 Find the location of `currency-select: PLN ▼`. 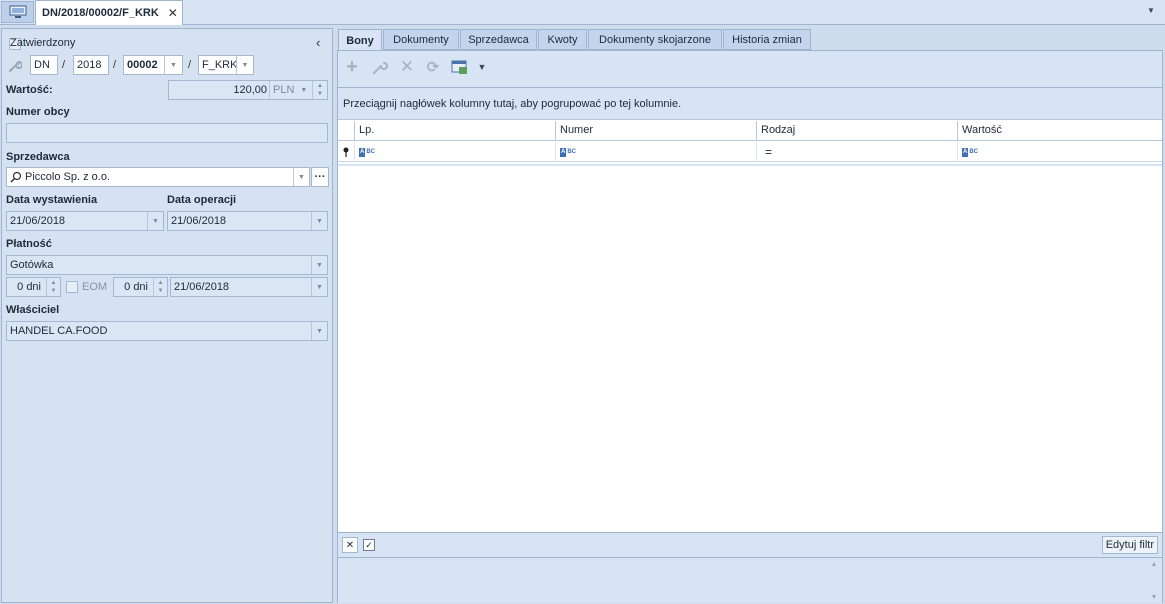

currency-select: PLN ▼ is located at coordinates (290, 90).